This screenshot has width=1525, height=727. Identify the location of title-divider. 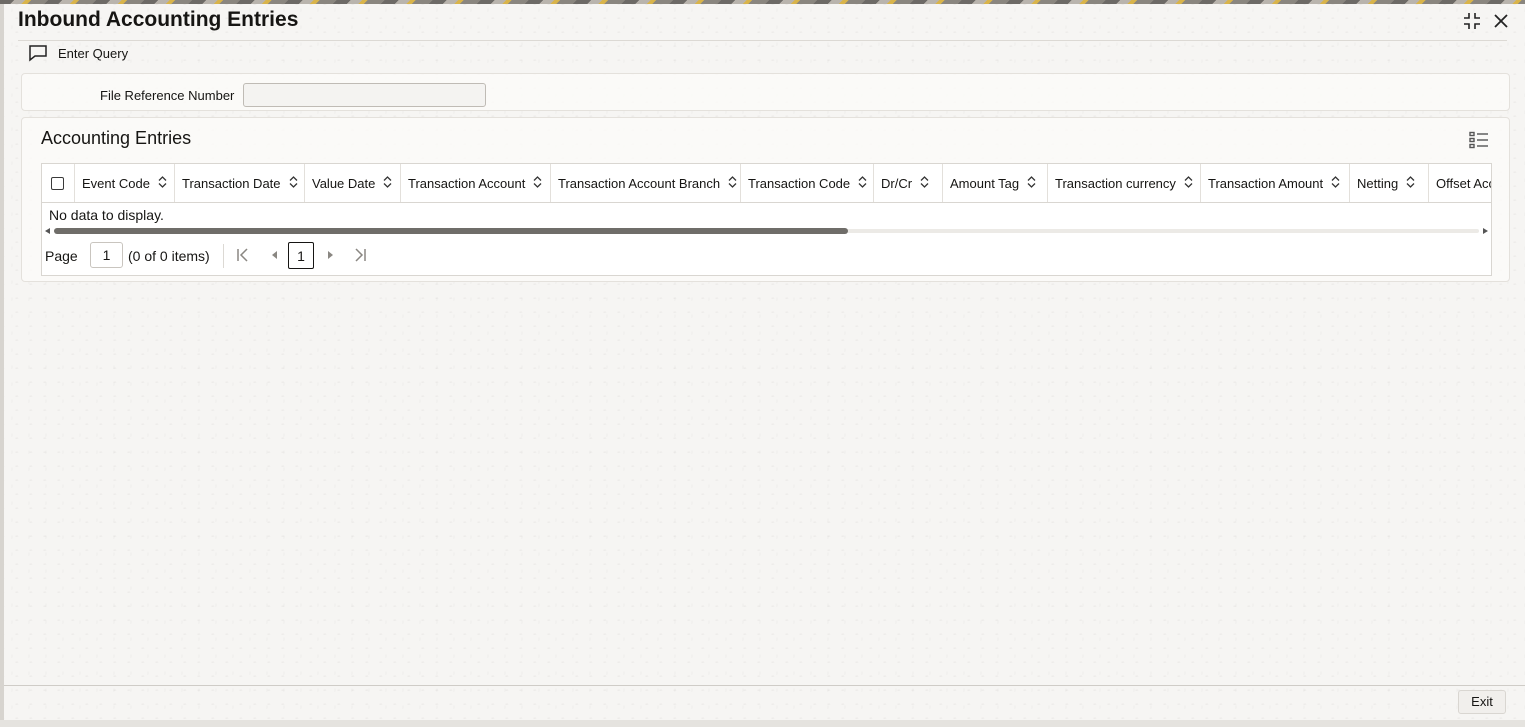
(762, 40).